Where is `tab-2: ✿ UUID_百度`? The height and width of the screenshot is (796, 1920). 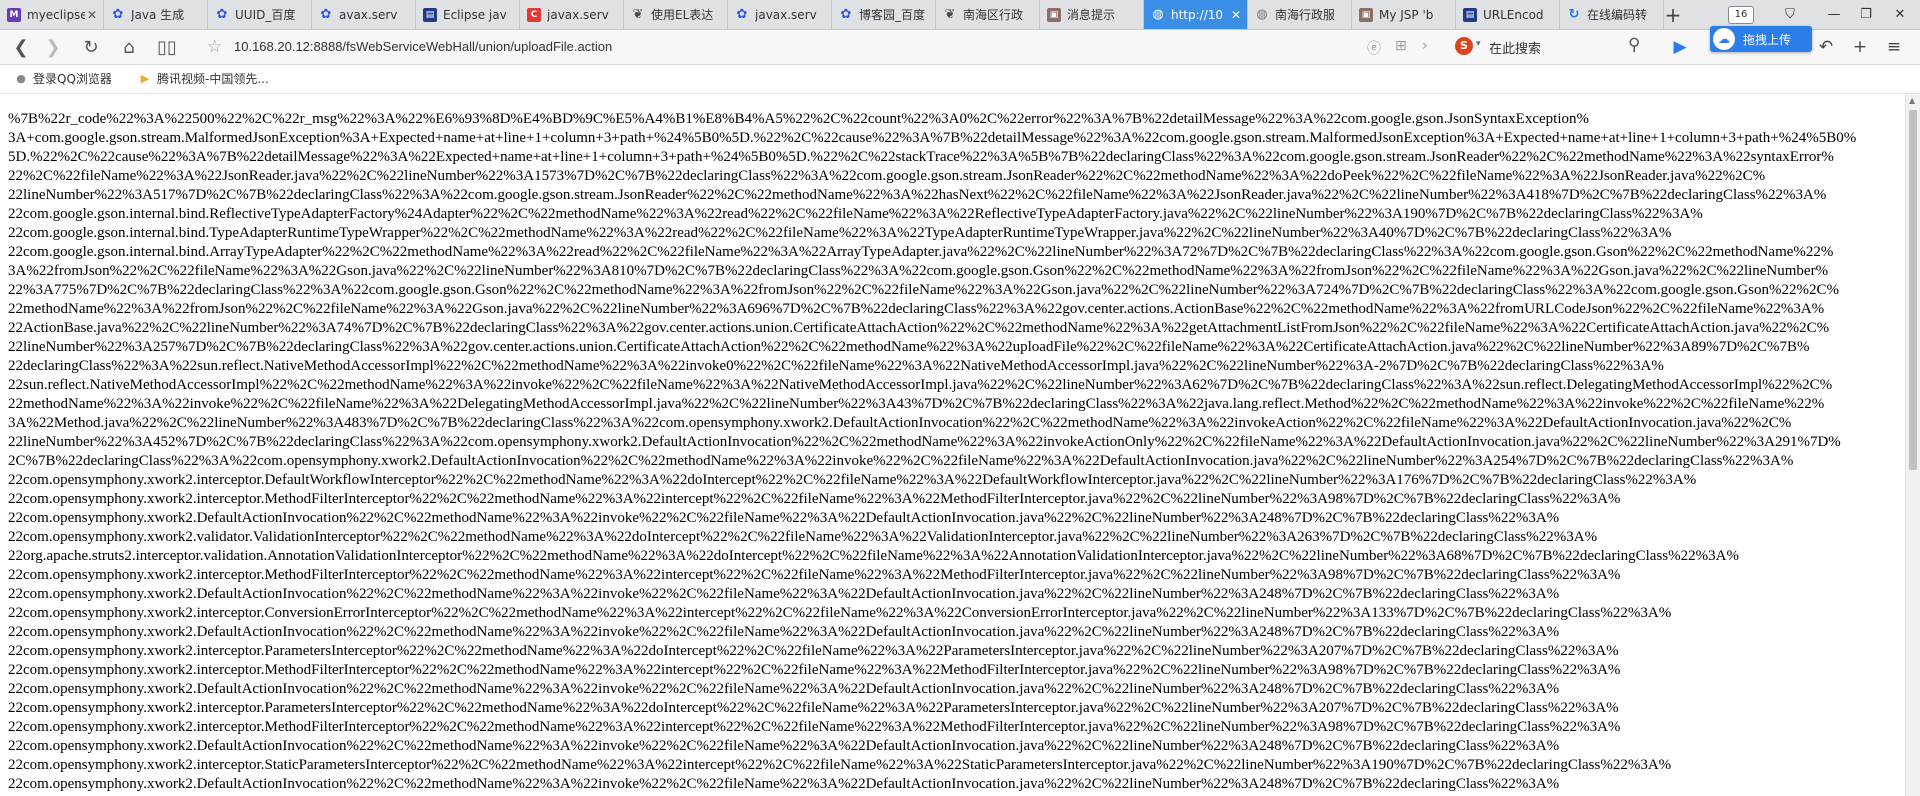 tab-2: ✿ UUID_百度 is located at coordinates (260, 14).